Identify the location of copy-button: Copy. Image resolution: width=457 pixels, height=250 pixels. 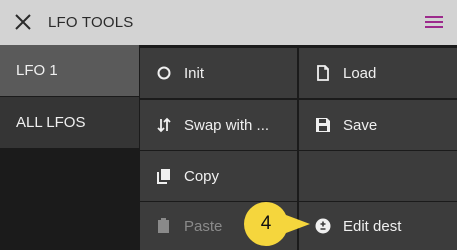
(218, 176).